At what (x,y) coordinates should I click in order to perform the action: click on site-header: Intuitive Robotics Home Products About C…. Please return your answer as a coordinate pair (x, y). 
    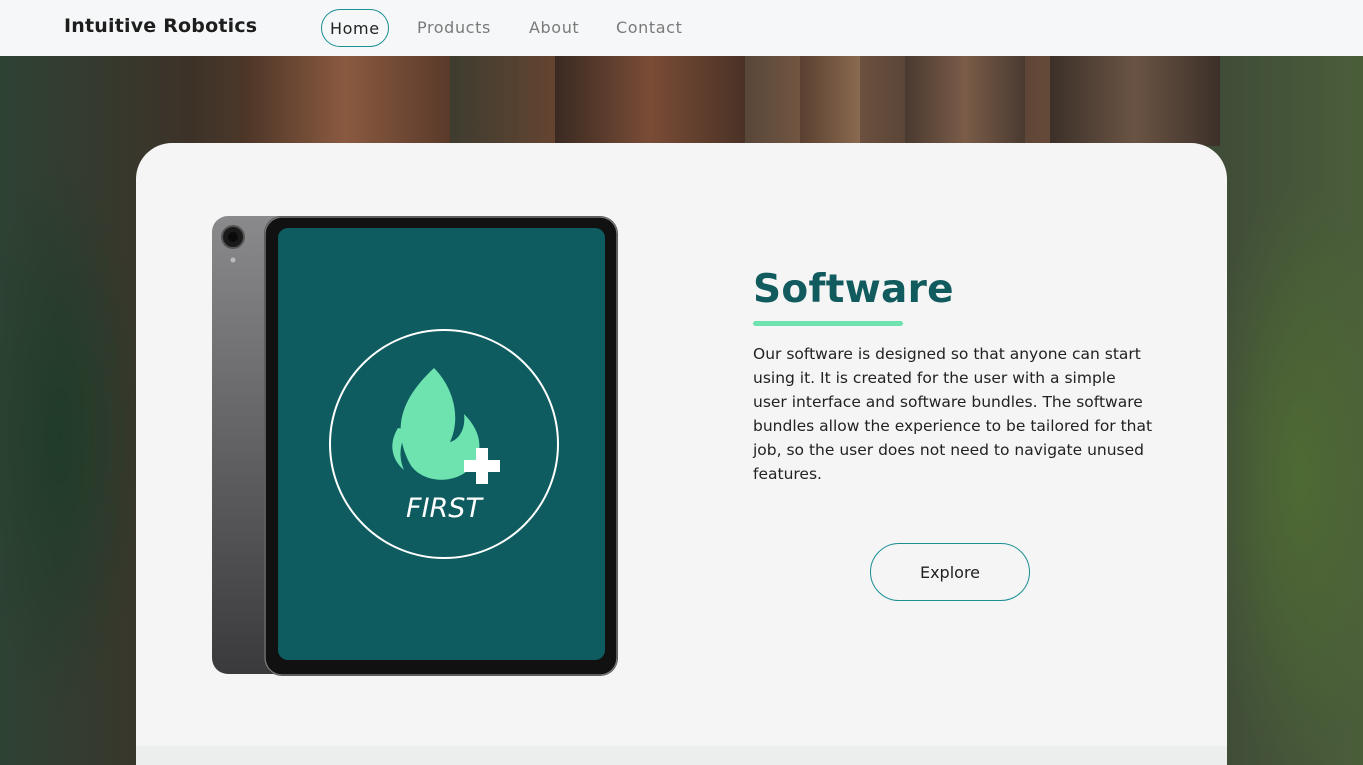
    Looking at the image, I should click on (681, 28).